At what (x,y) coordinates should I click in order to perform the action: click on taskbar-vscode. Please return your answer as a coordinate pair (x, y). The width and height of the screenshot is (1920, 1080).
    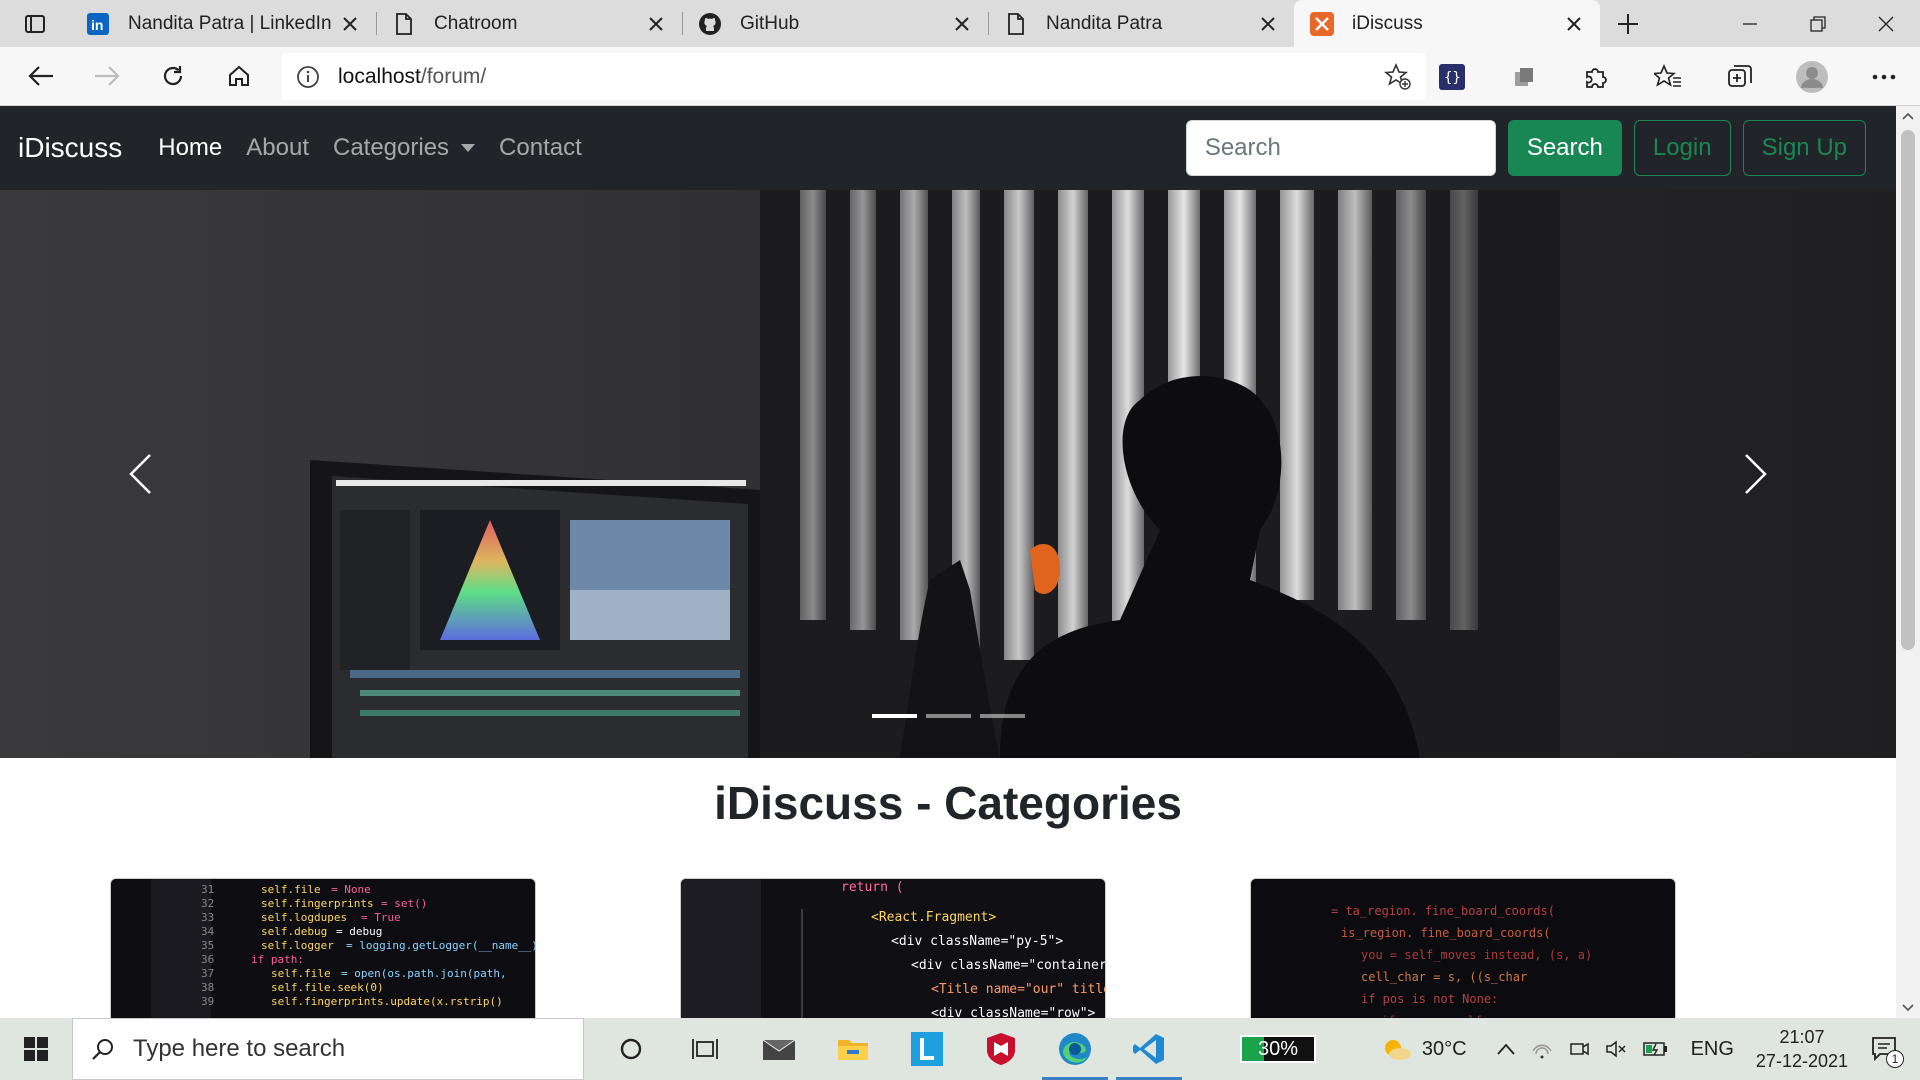
    Looking at the image, I should click on (1149, 1049).